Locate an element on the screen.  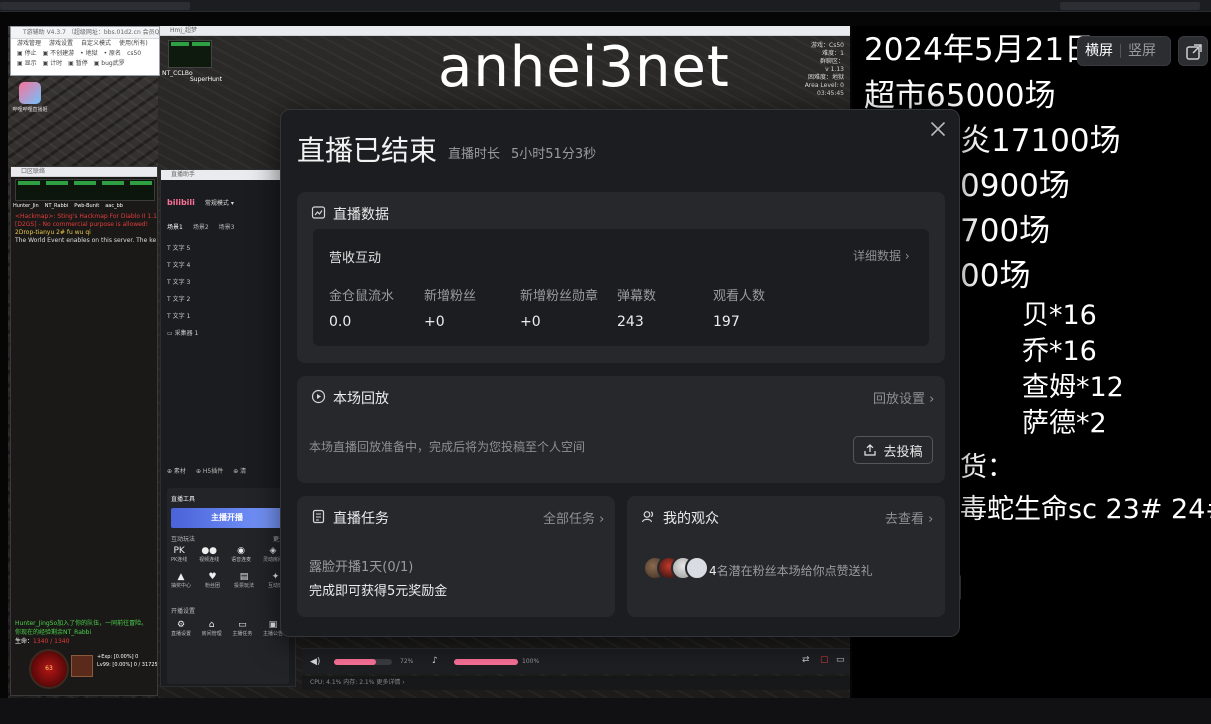
live-banner: 主播开播 is located at coordinates (227, 518).